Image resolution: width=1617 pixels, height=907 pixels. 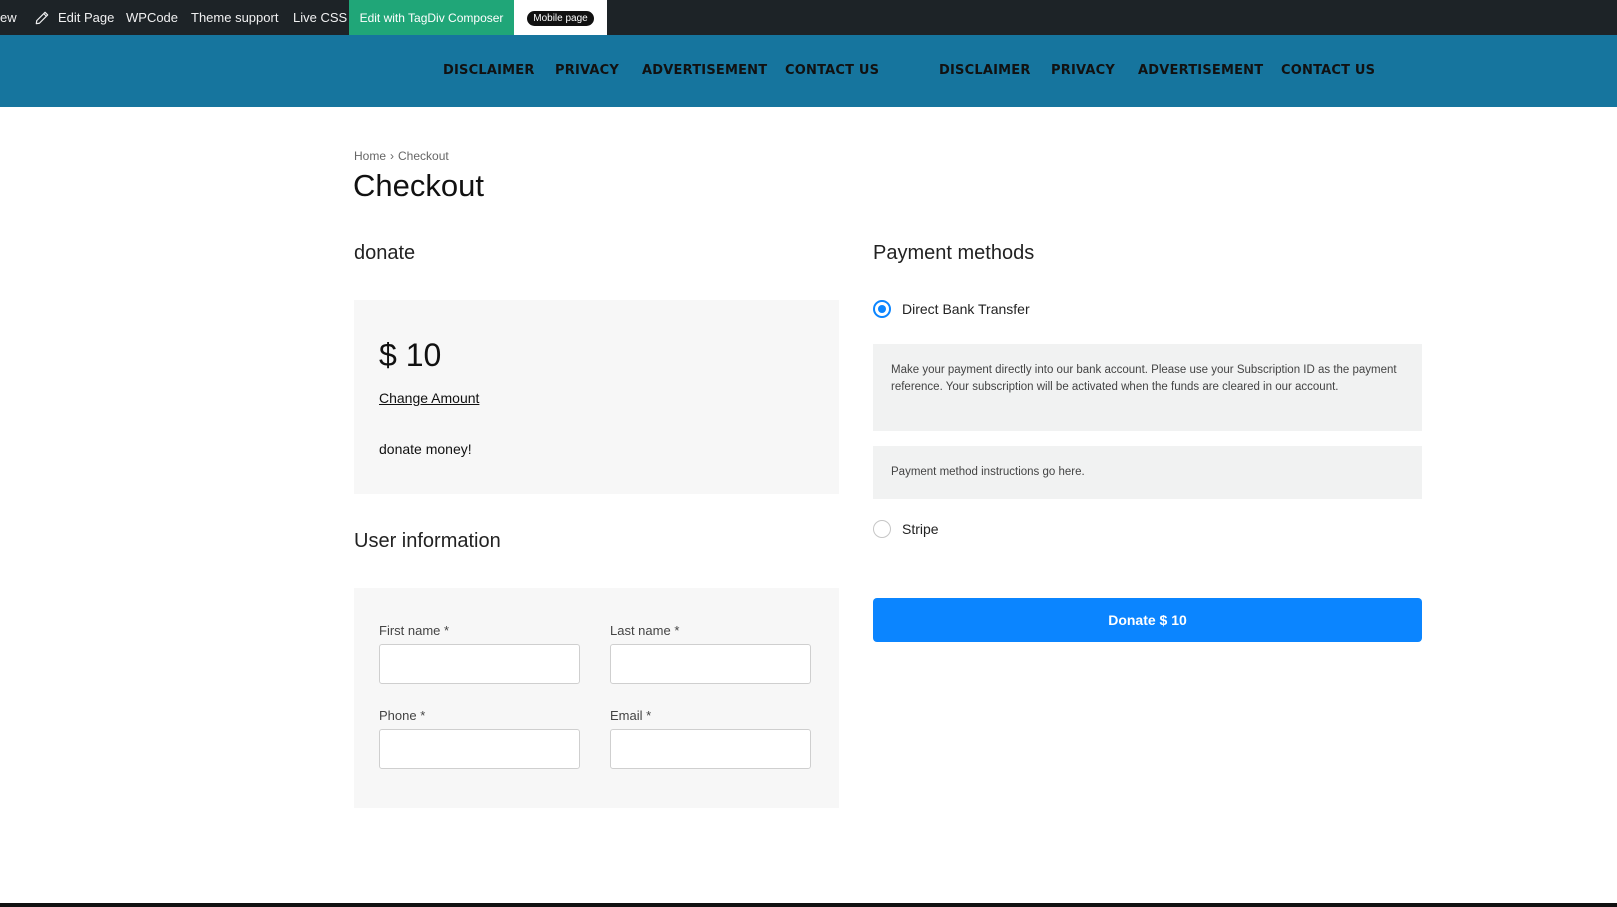 What do you see at coordinates (234, 17) in the screenshot?
I see `admin-bar-theme-support: Theme support` at bounding box center [234, 17].